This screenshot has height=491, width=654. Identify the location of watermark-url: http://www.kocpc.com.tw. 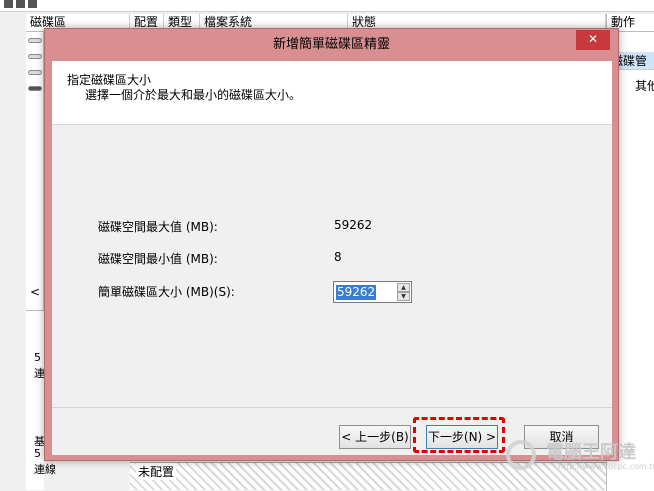
(606, 466).